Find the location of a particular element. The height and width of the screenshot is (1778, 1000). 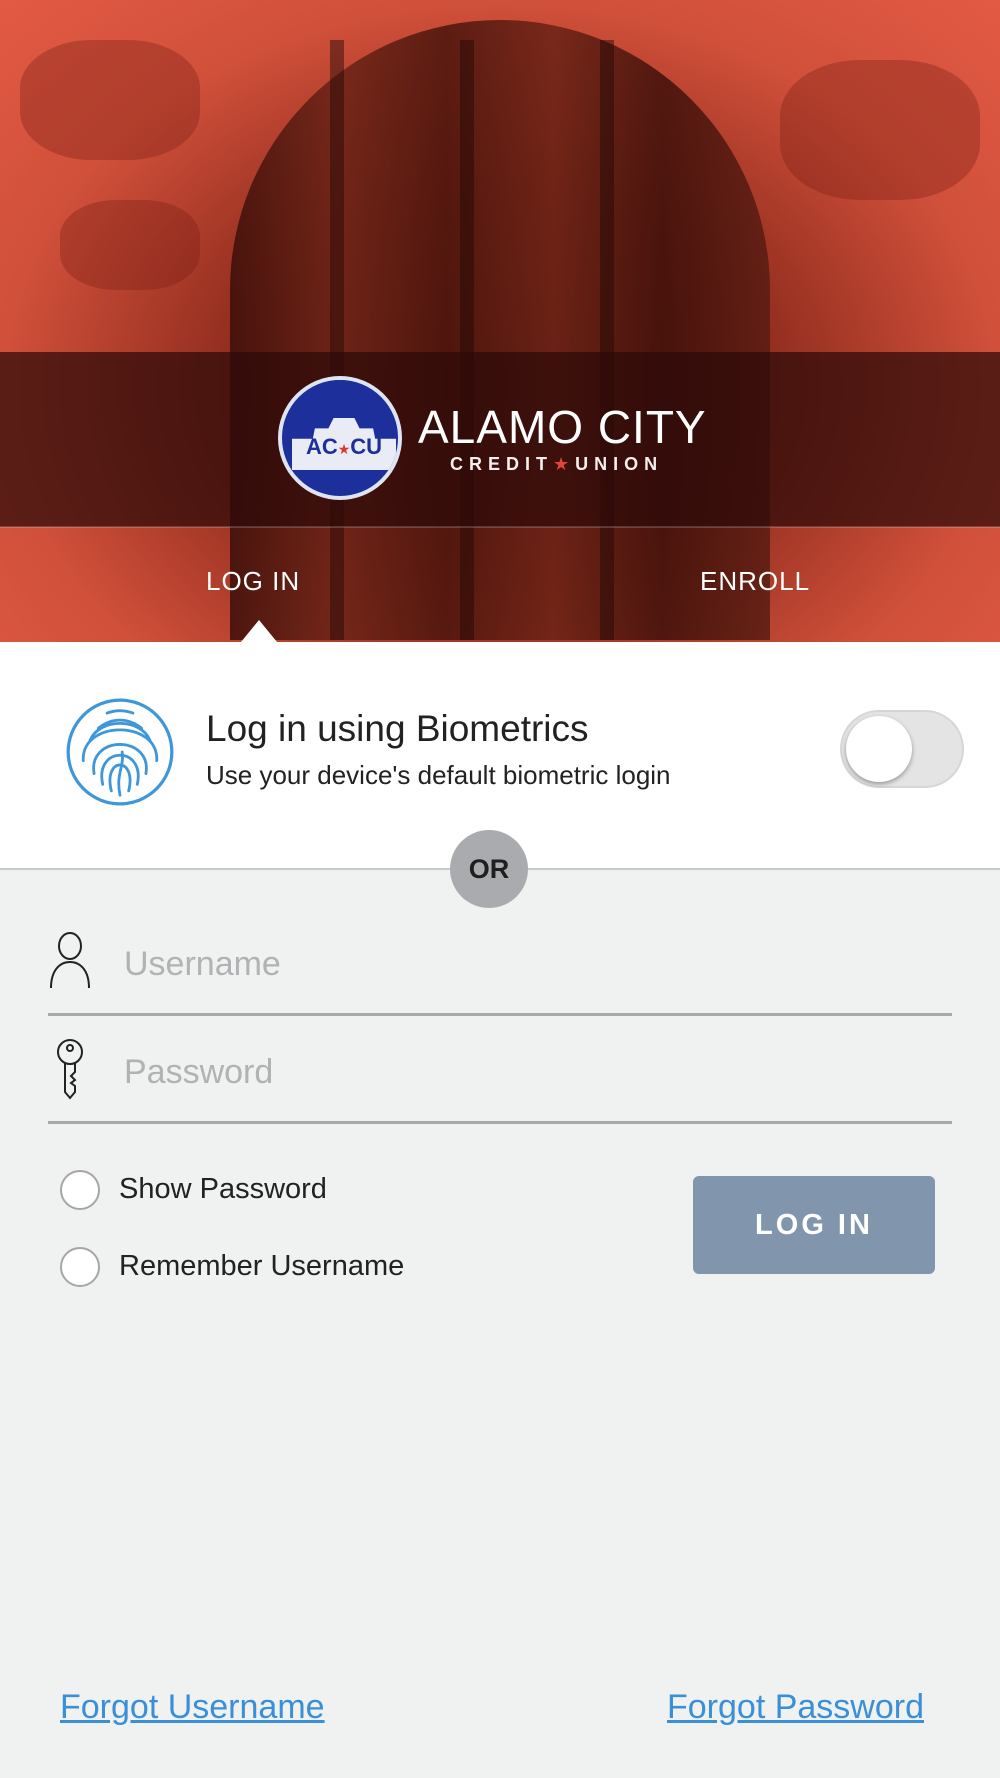

fingerprint-icon is located at coordinates (120, 752).